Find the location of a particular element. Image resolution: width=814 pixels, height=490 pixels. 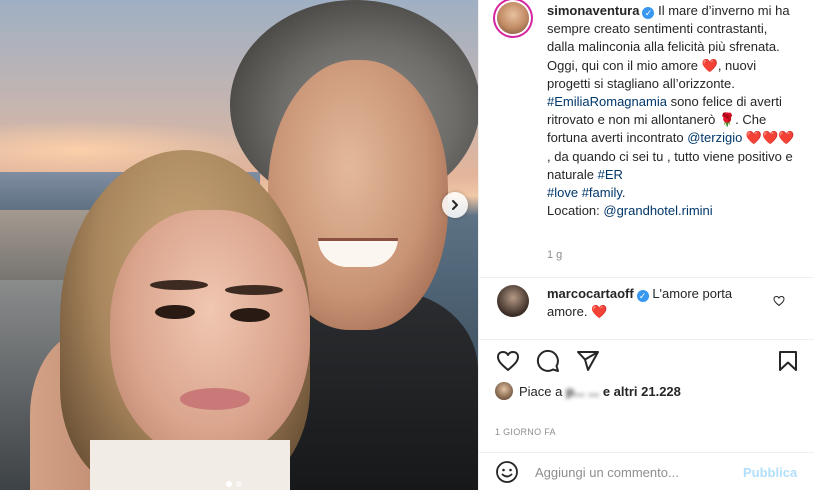

author-username: simonaventura is located at coordinates (593, 10).